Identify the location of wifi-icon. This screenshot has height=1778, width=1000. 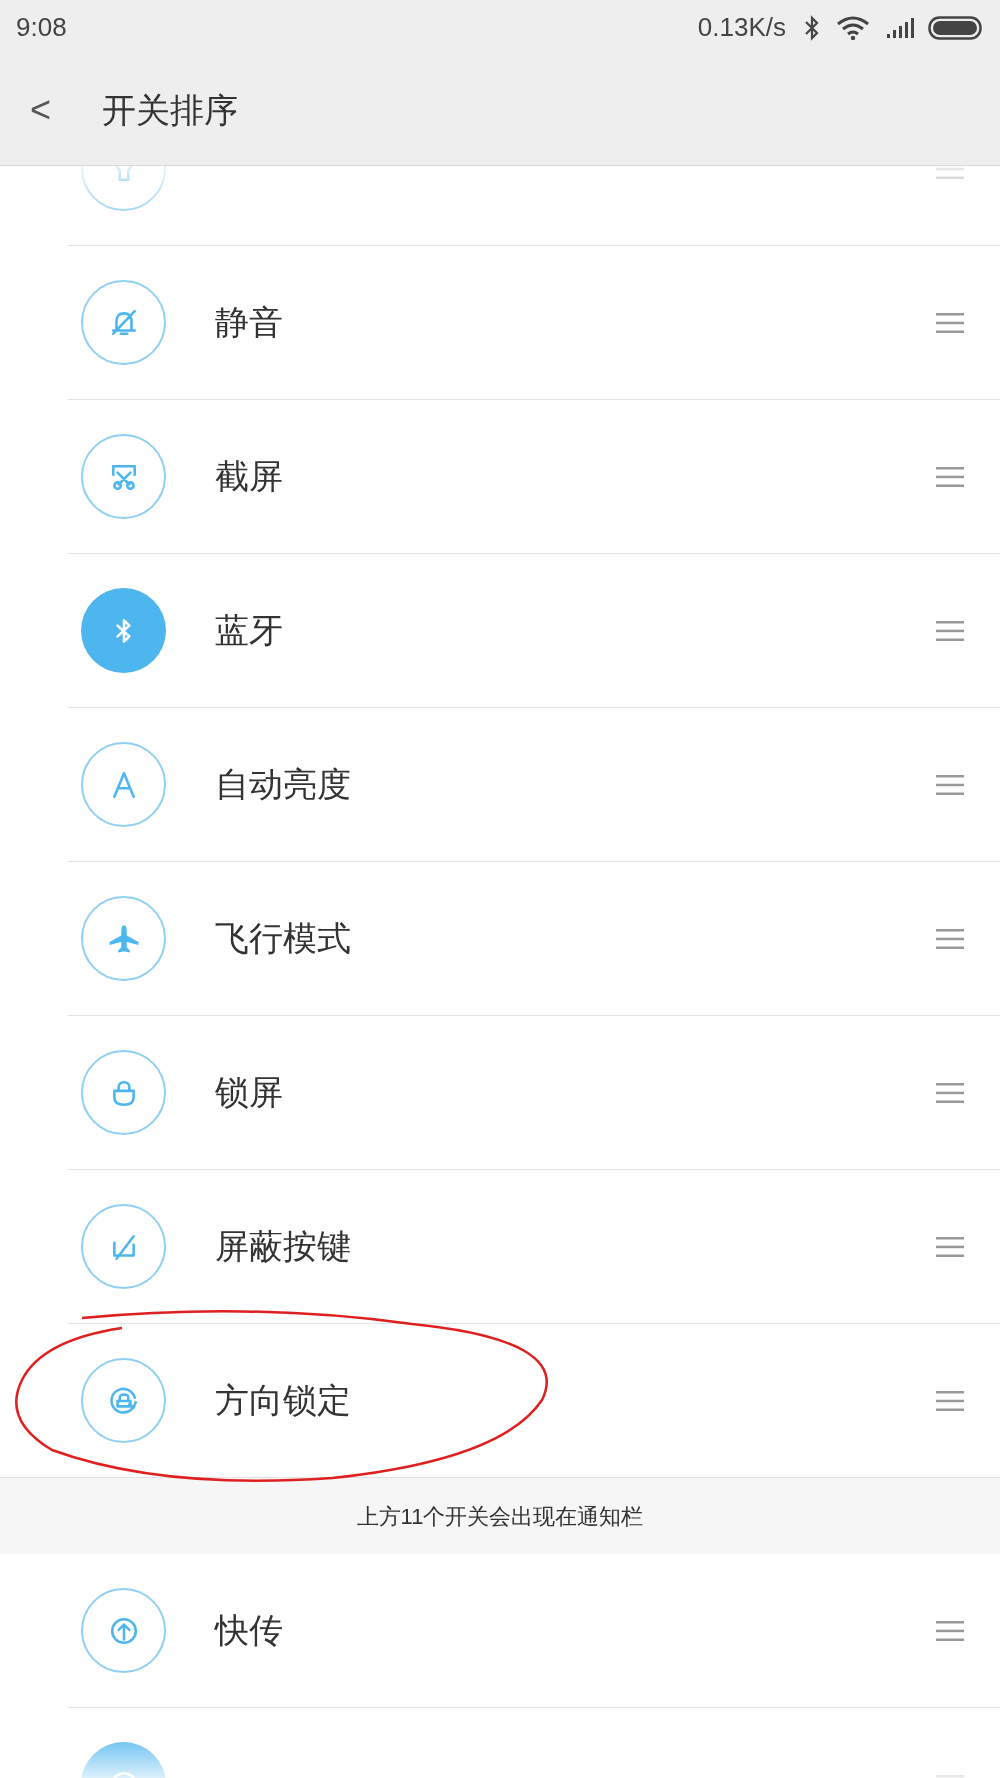
(853, 27).